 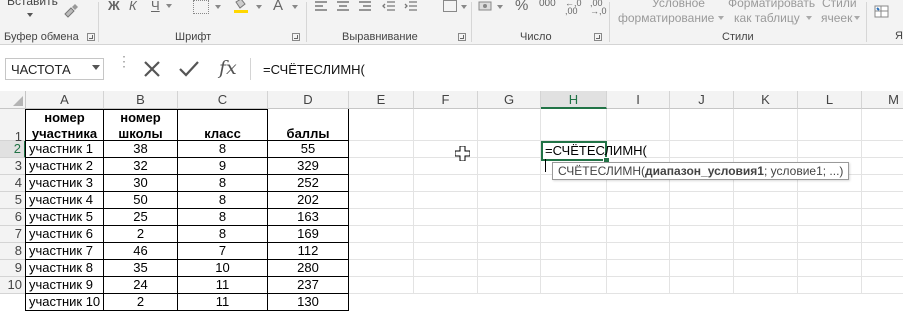 I want to click on table-cell-b5: 50, so click(x=141, y=200).